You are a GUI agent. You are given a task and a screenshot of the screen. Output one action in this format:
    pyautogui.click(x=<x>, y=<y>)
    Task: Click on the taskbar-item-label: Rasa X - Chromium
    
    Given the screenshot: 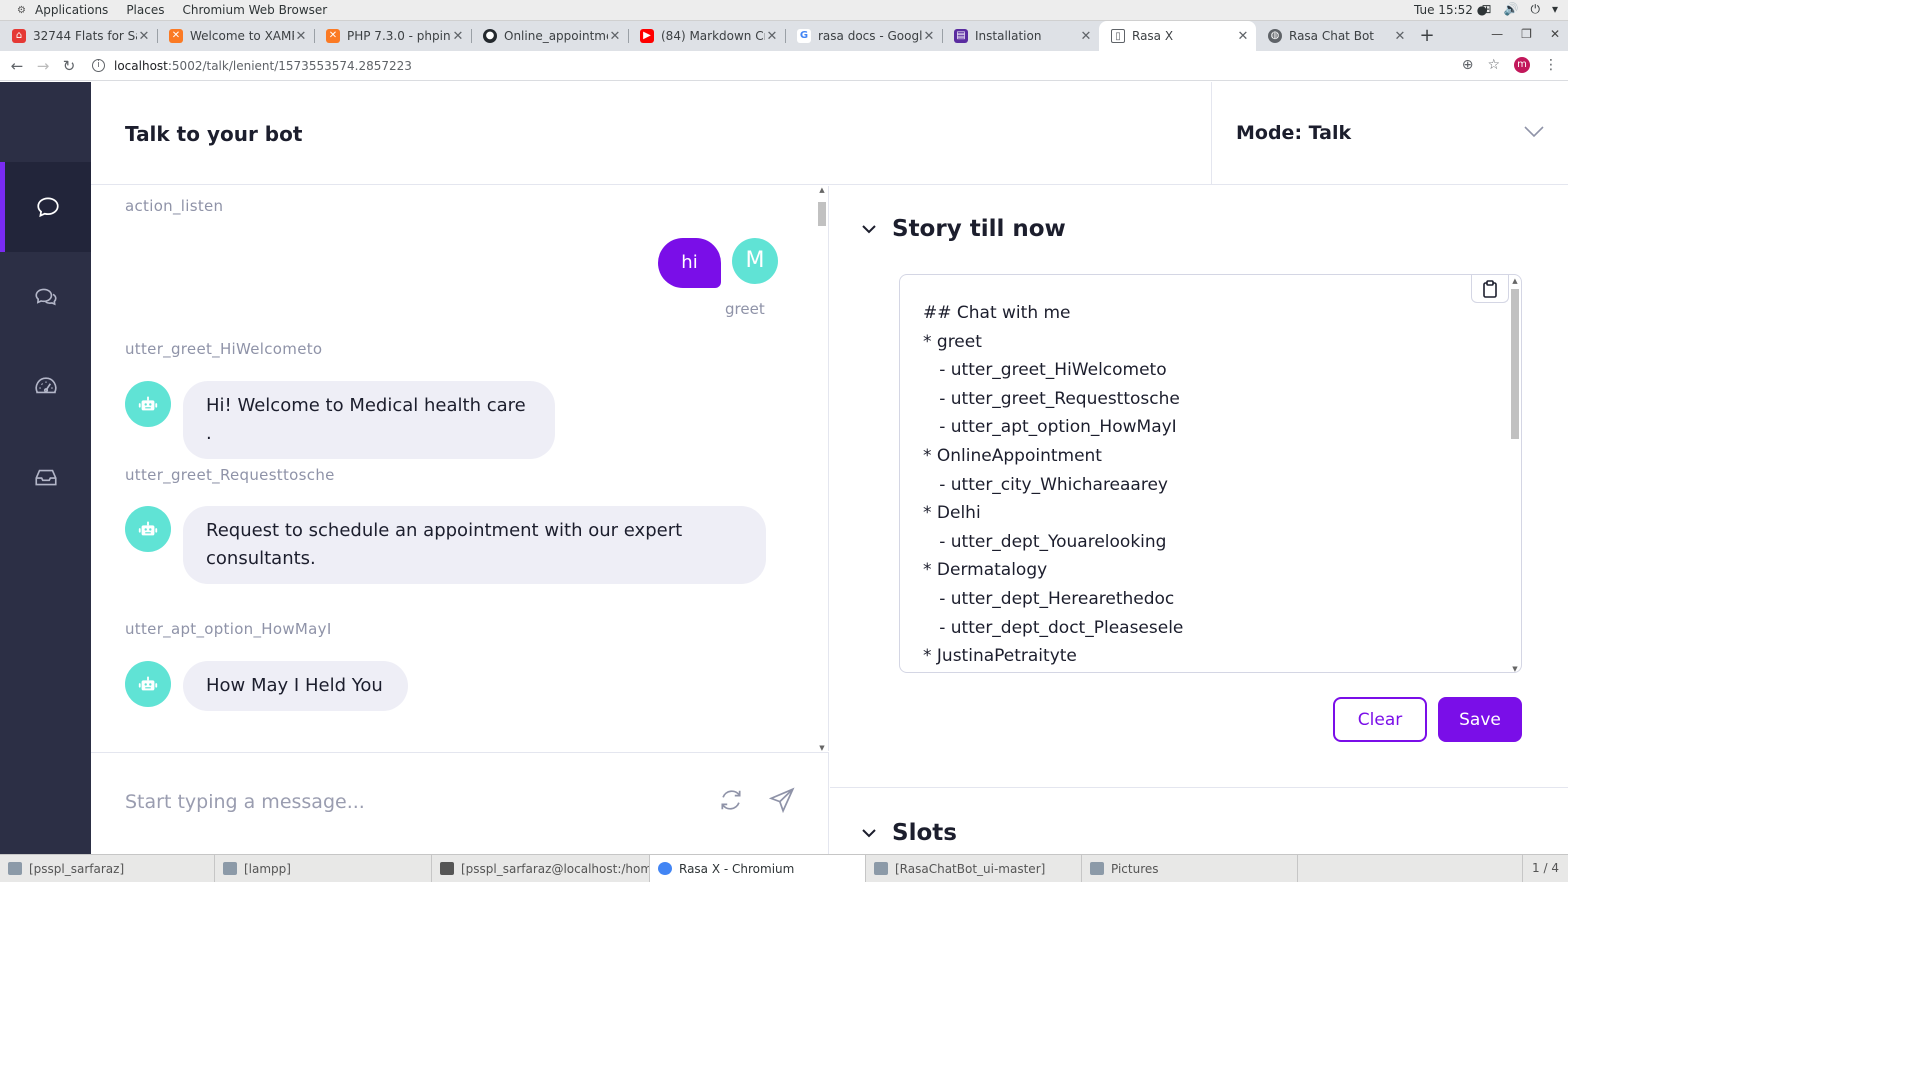 What is the action you would take?
    pyautogui.click(x=737, y=868)
    